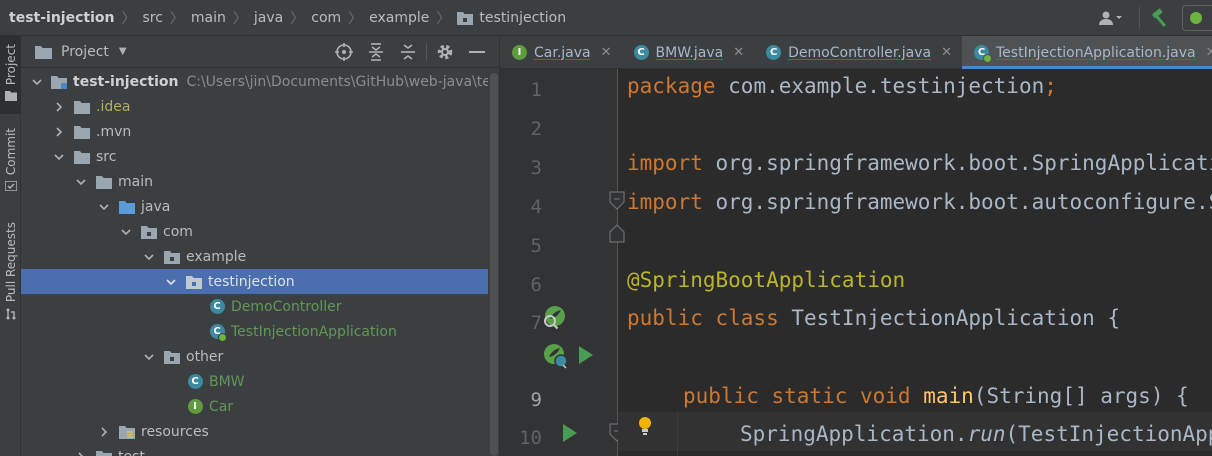  I want to click on breadcrumb-main: main, so click(208, 18).